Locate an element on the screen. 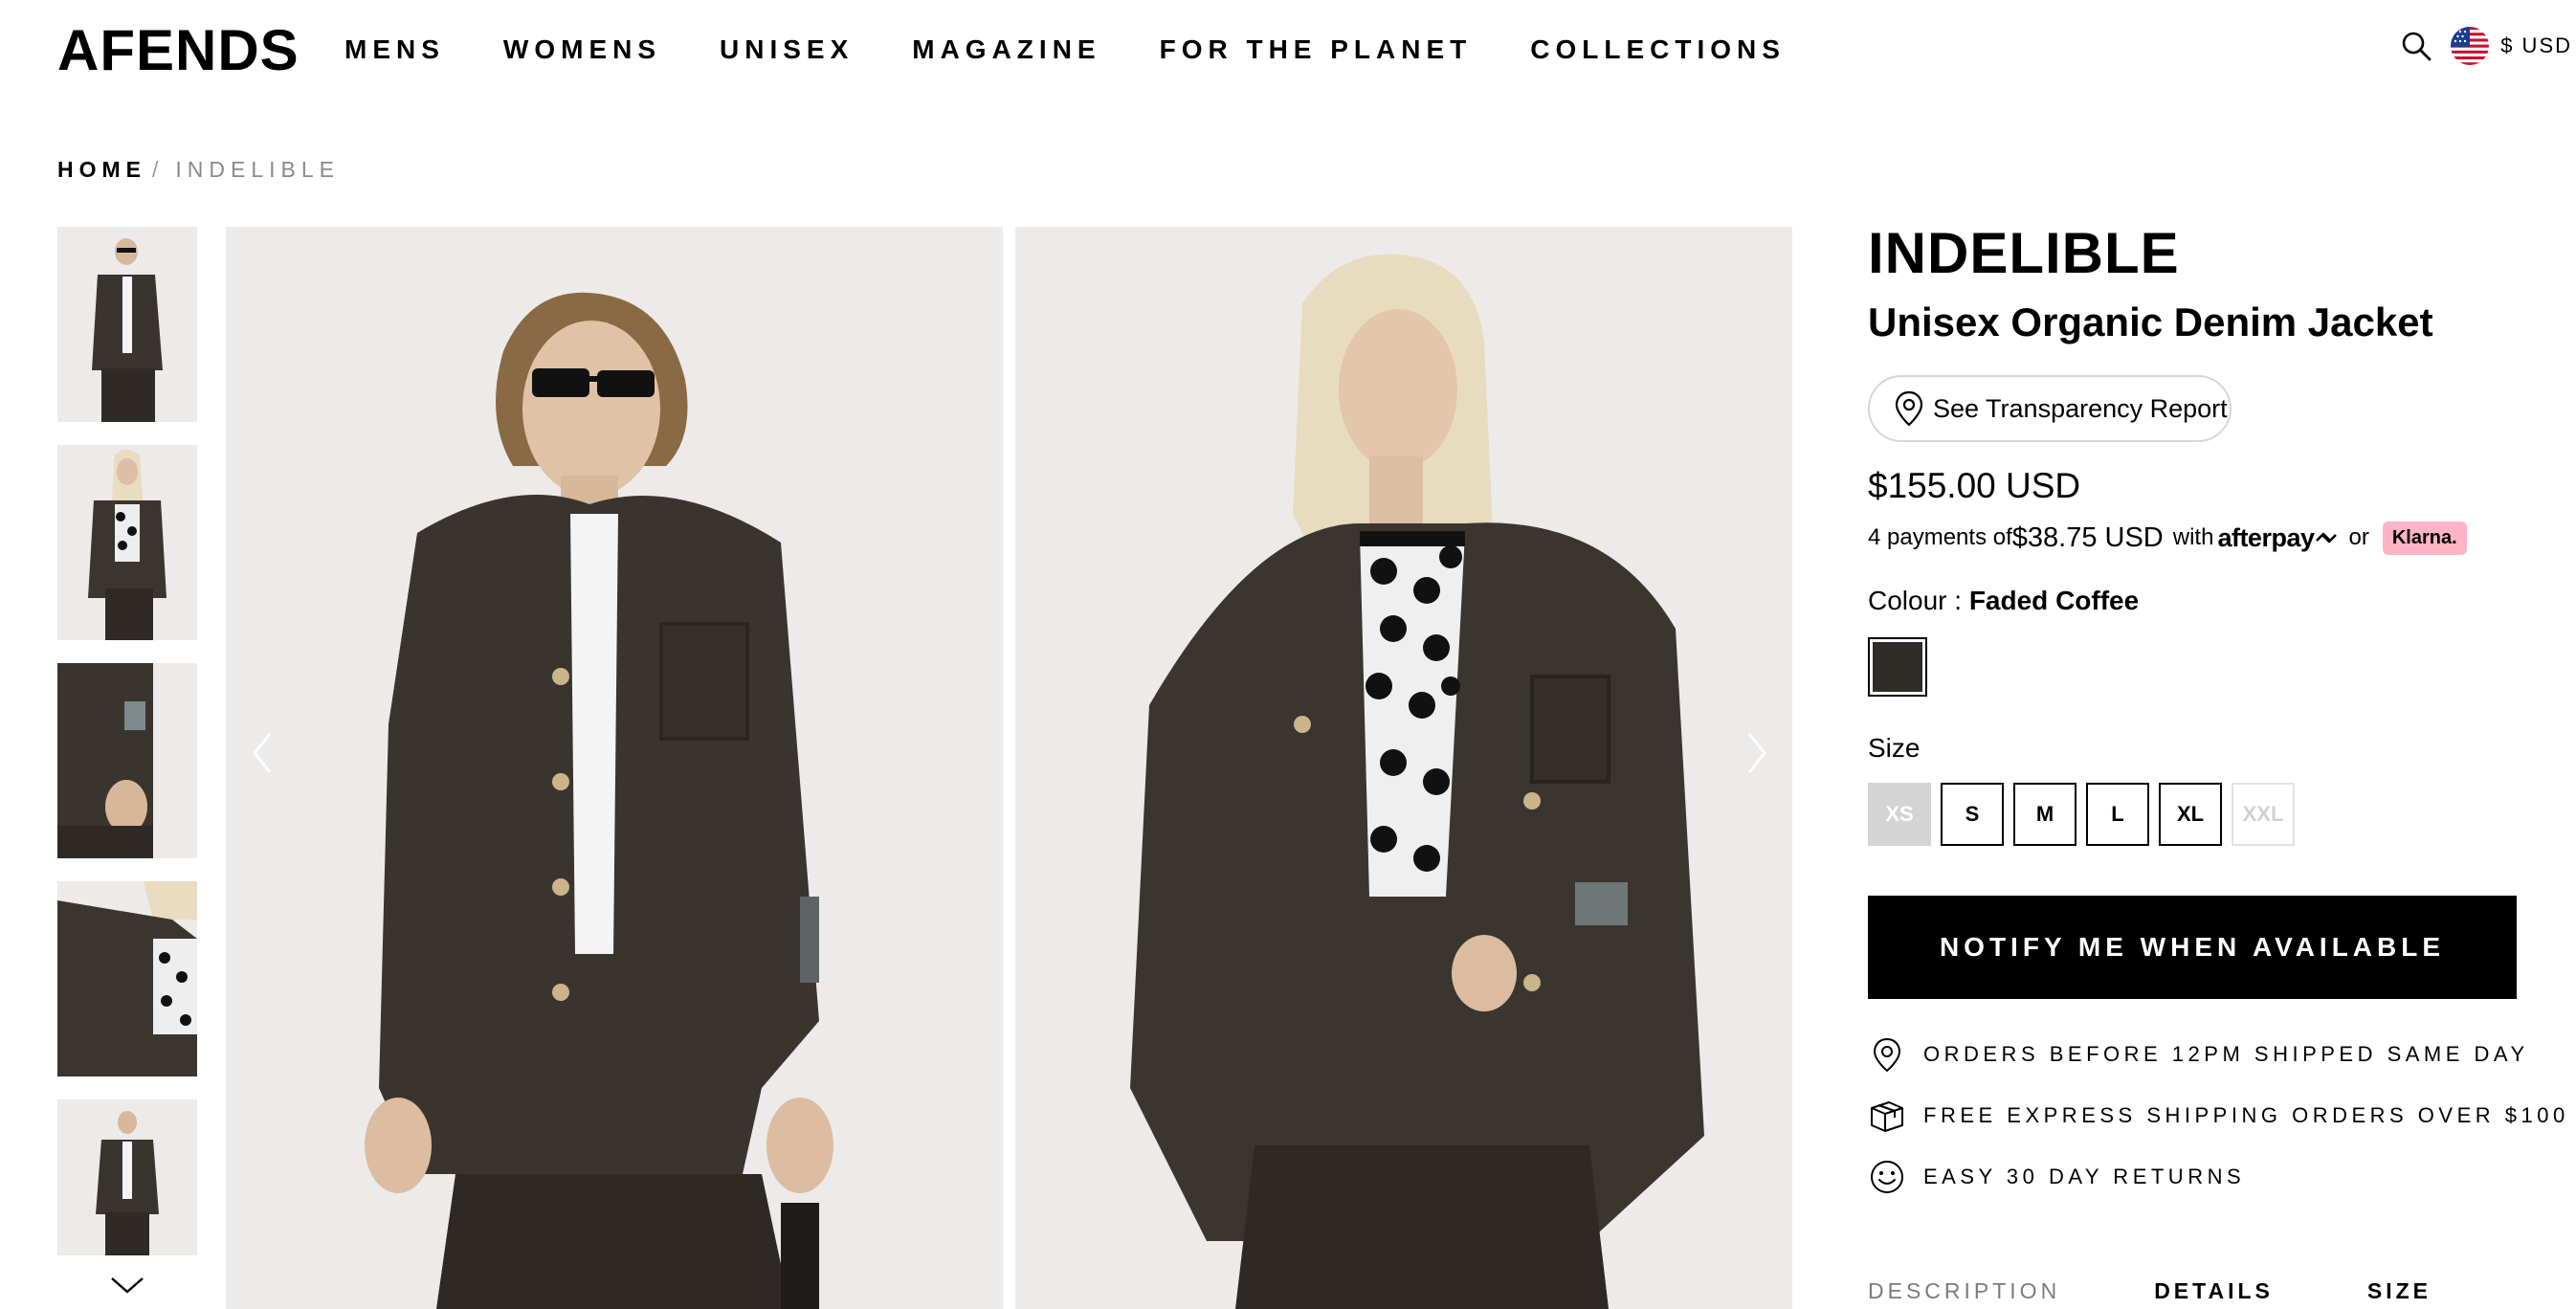 The width and height of the screenshot is (2576, 1309). nav-item-collections: COLLECTIONS is located at coordinates (1658, 49).